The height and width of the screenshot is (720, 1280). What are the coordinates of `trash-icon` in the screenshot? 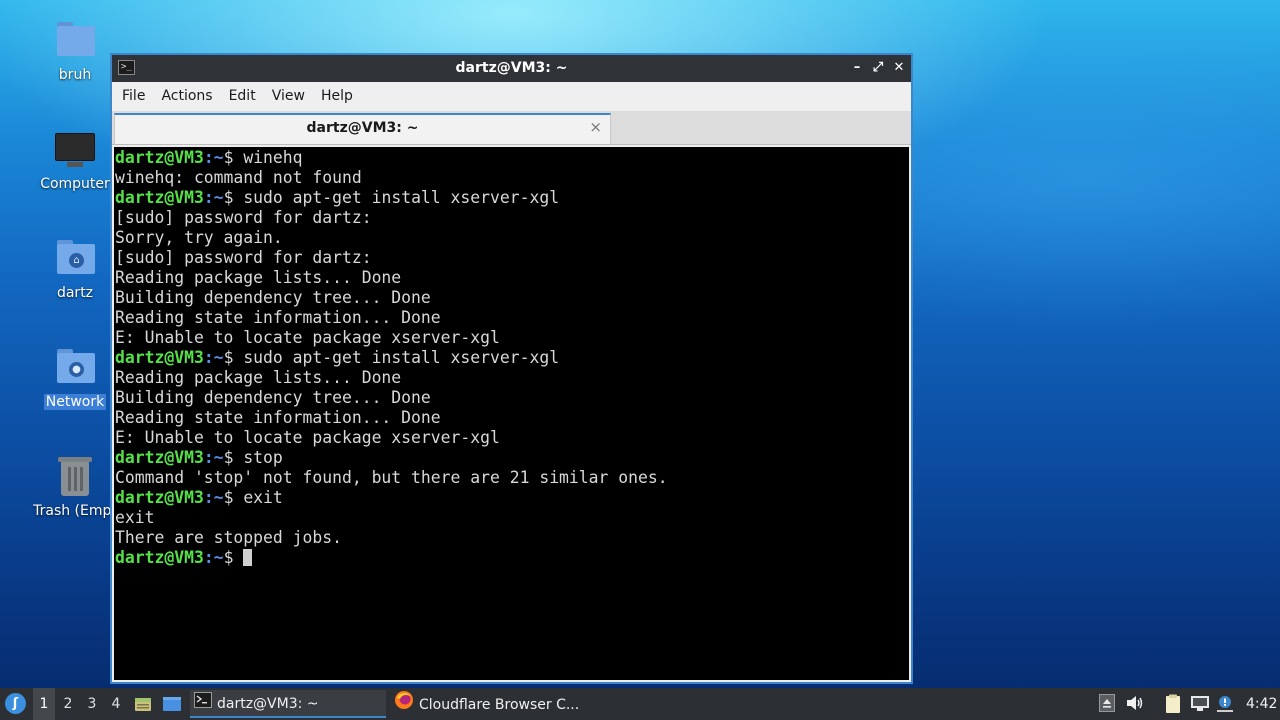 It's located at (75, 476).